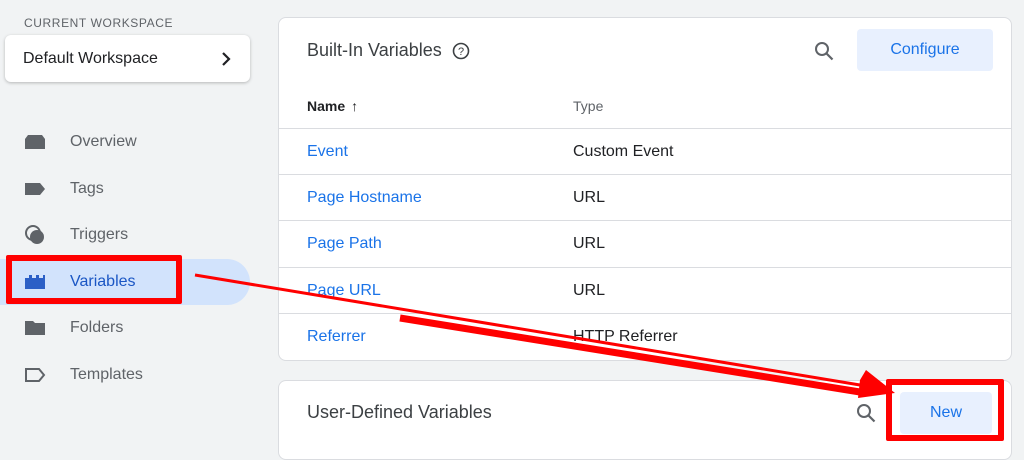 The height and width of the screenshot is (460, 1024). I want to click on sidebar-item-label: Triggers, so click(99, 234).